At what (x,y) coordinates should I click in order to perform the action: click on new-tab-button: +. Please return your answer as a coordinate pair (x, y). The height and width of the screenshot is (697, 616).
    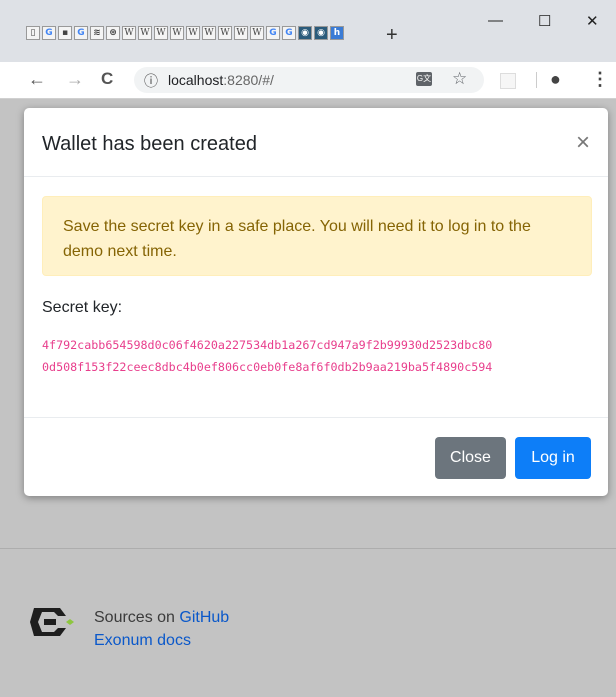
    Looking at the image, I should click on (392, 35).